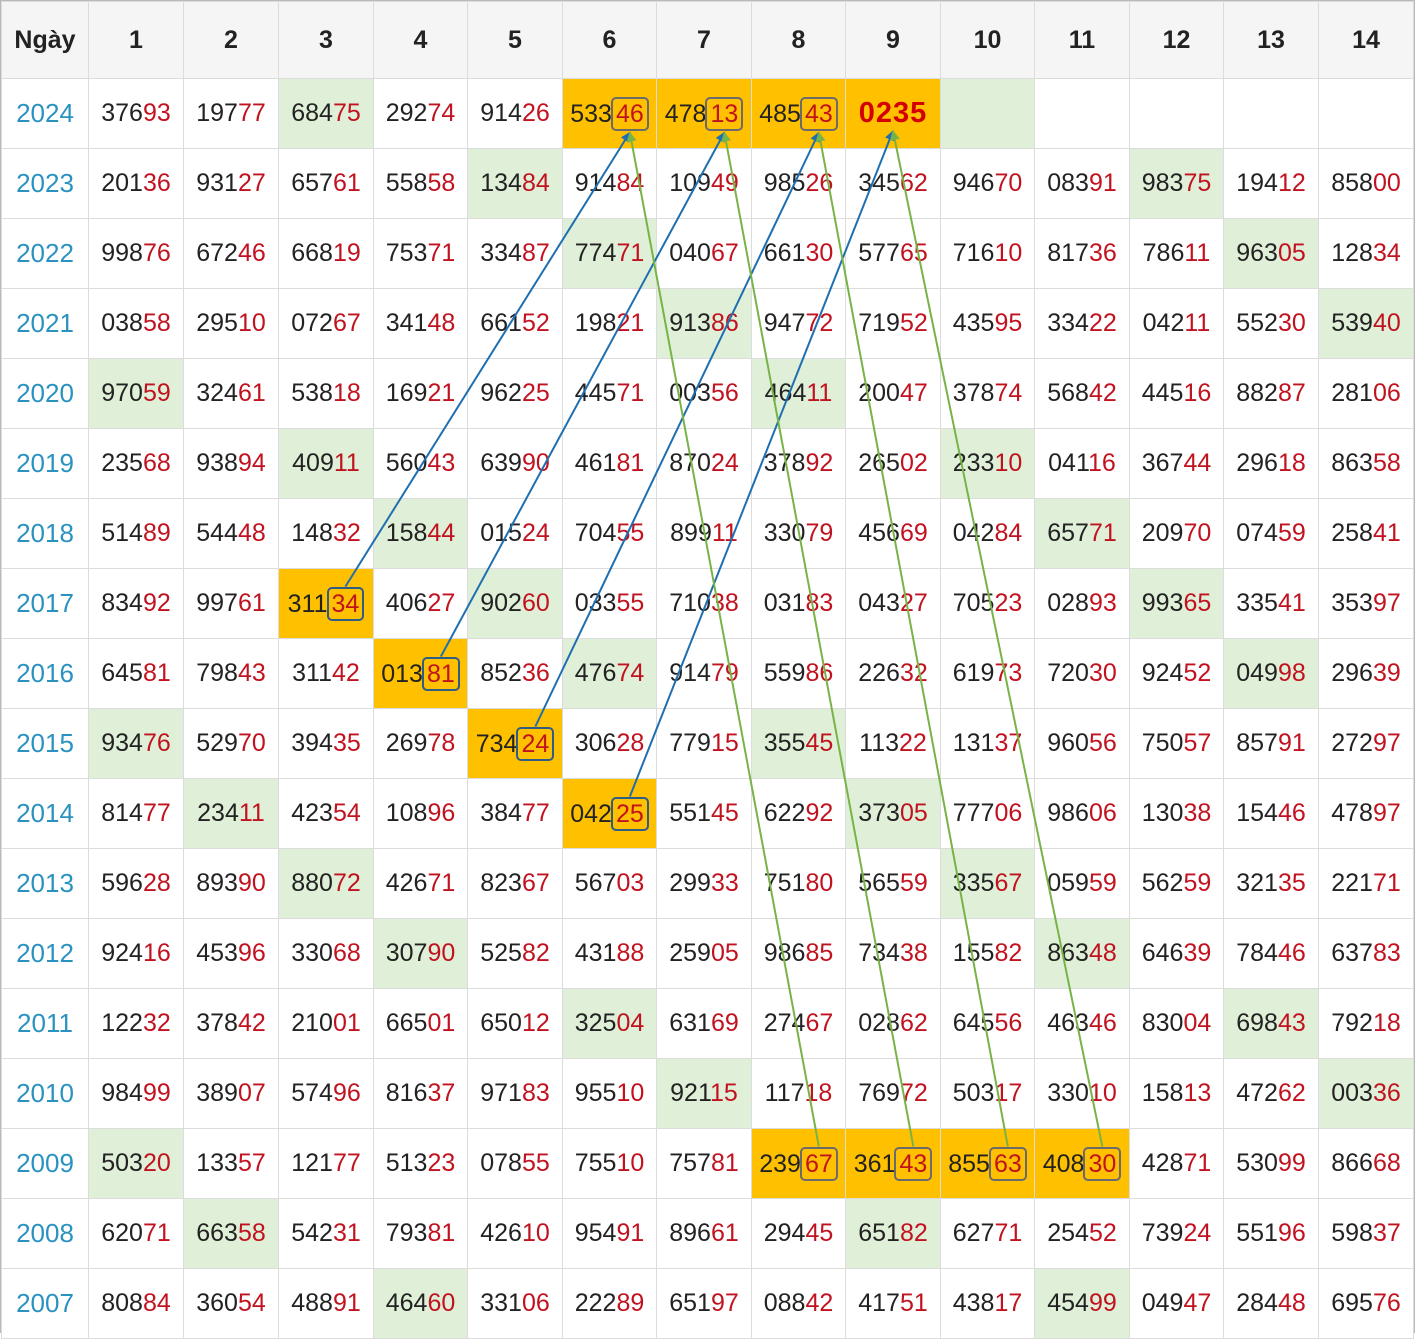 The width and height of the screenshot is (1415, 1339). What do you see at coordinates (1008, 323) in the screenshot?
I see `number-tail: 95` at bounding box center [1008, 323].